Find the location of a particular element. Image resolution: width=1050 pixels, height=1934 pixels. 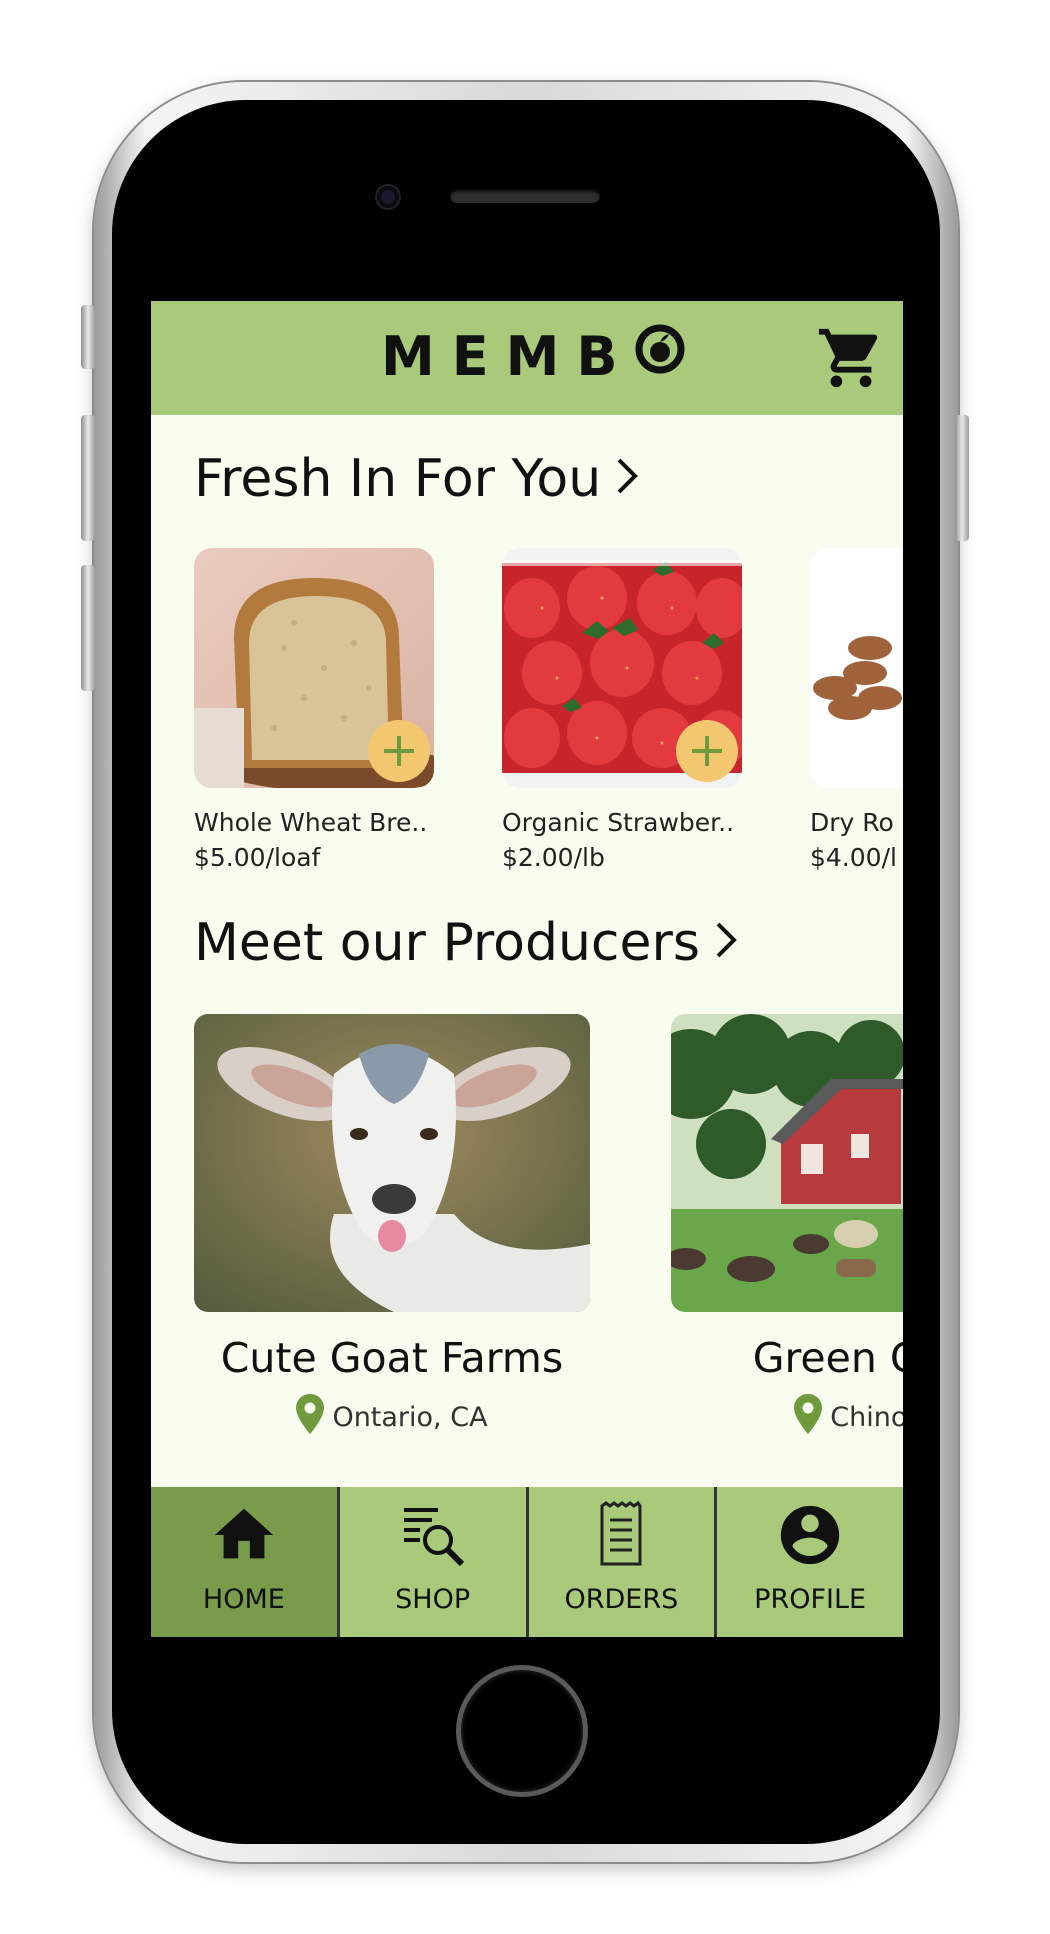

fresh-section-header: Fresh In For You is located at coordinates (416, 479).